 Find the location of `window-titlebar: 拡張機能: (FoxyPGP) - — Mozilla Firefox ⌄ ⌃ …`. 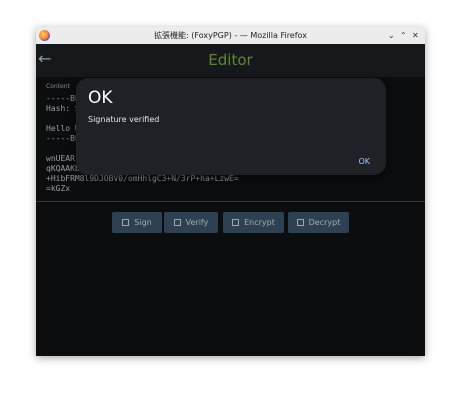

window-titlebar: 拡張機能: (FoxyPGP) - — Mozilla Firefox ⌄ ⌃ … is located at coordinates (230, 35).